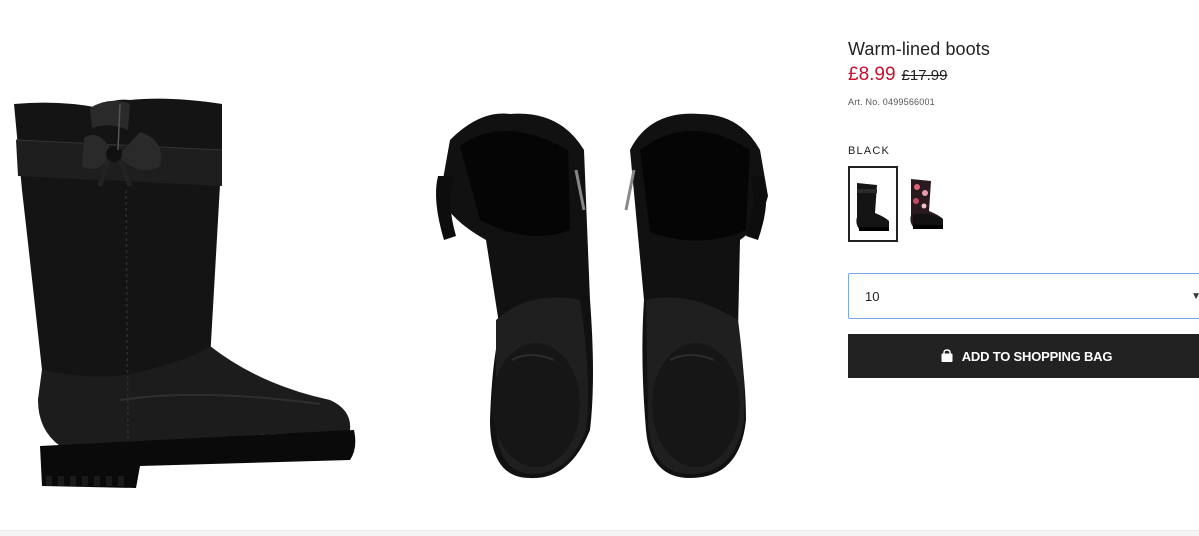 This screenshot has height=536, width=1199. I want to click on size-select: 10 ▼, so click(1023, 296).